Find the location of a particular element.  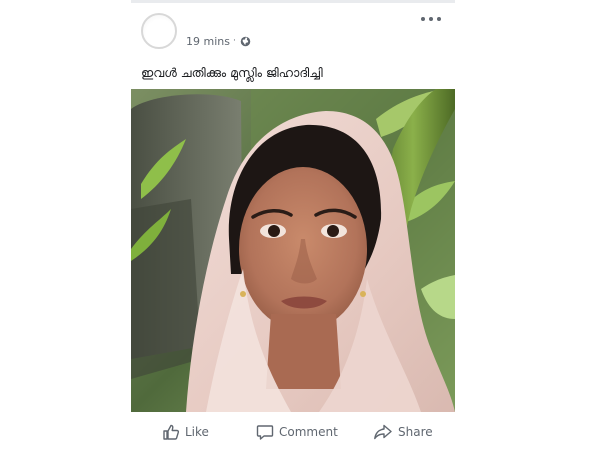

more-options-icon is located at coordinates (431, 19).